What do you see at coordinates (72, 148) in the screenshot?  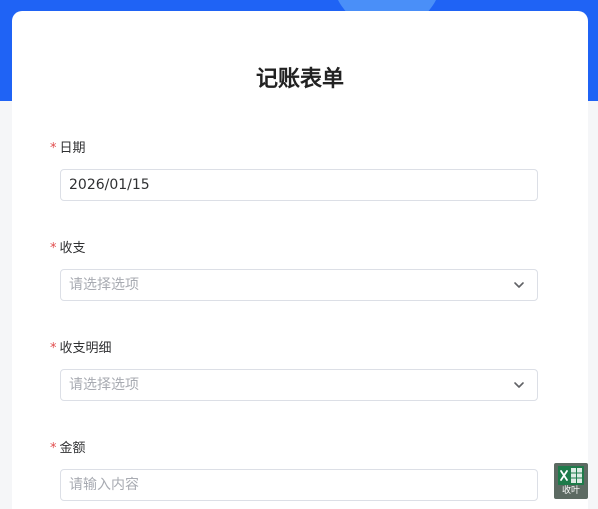 I see `label-text: 日期` at bounding box center [72, 148].